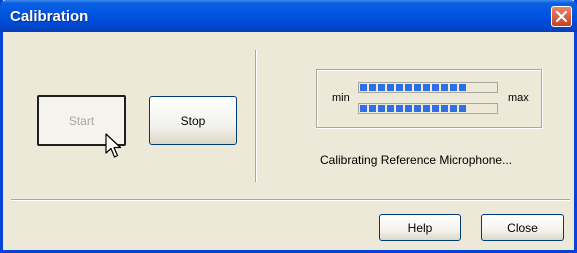  I want to click on horizontal-divider, so click(290, 200).